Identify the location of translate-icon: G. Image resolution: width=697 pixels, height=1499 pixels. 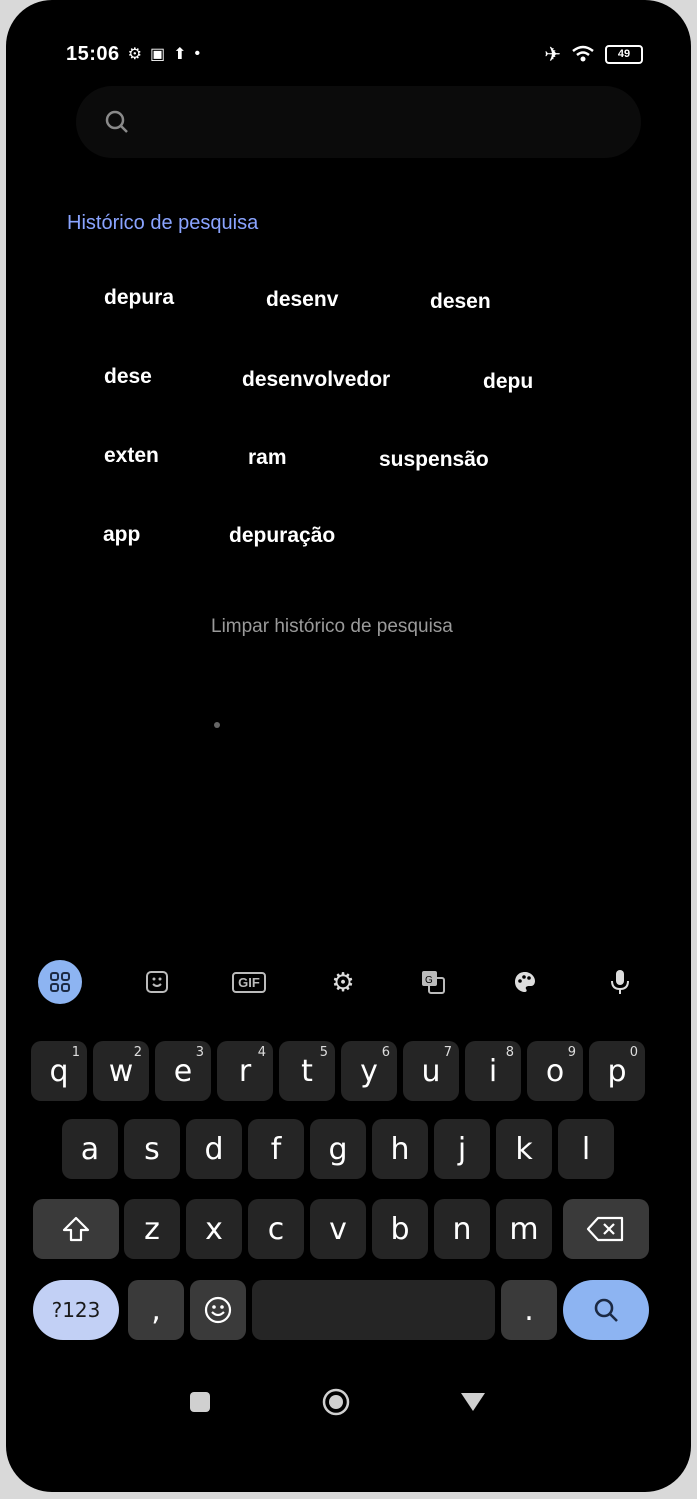
(433, 982).